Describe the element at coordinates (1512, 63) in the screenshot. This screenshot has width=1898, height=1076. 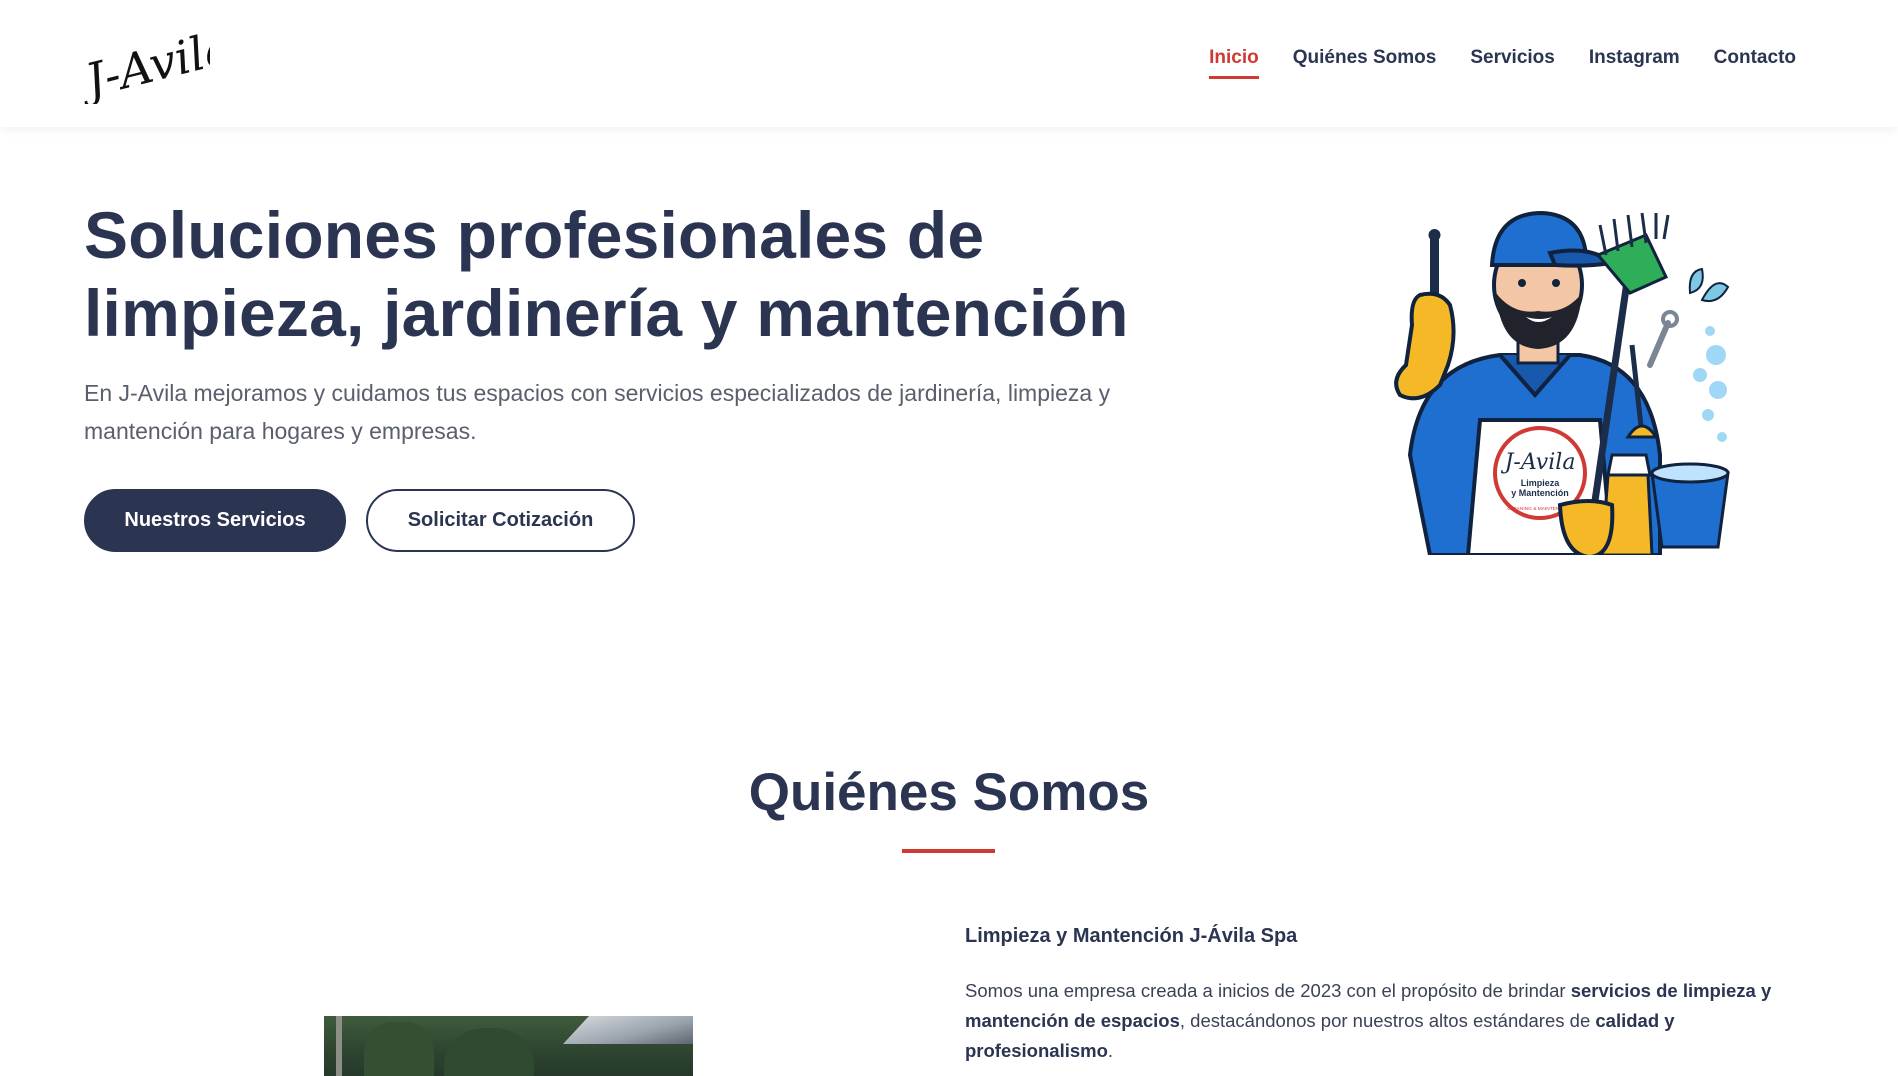
I see `nav-link-servicios: Servicios` at that location.